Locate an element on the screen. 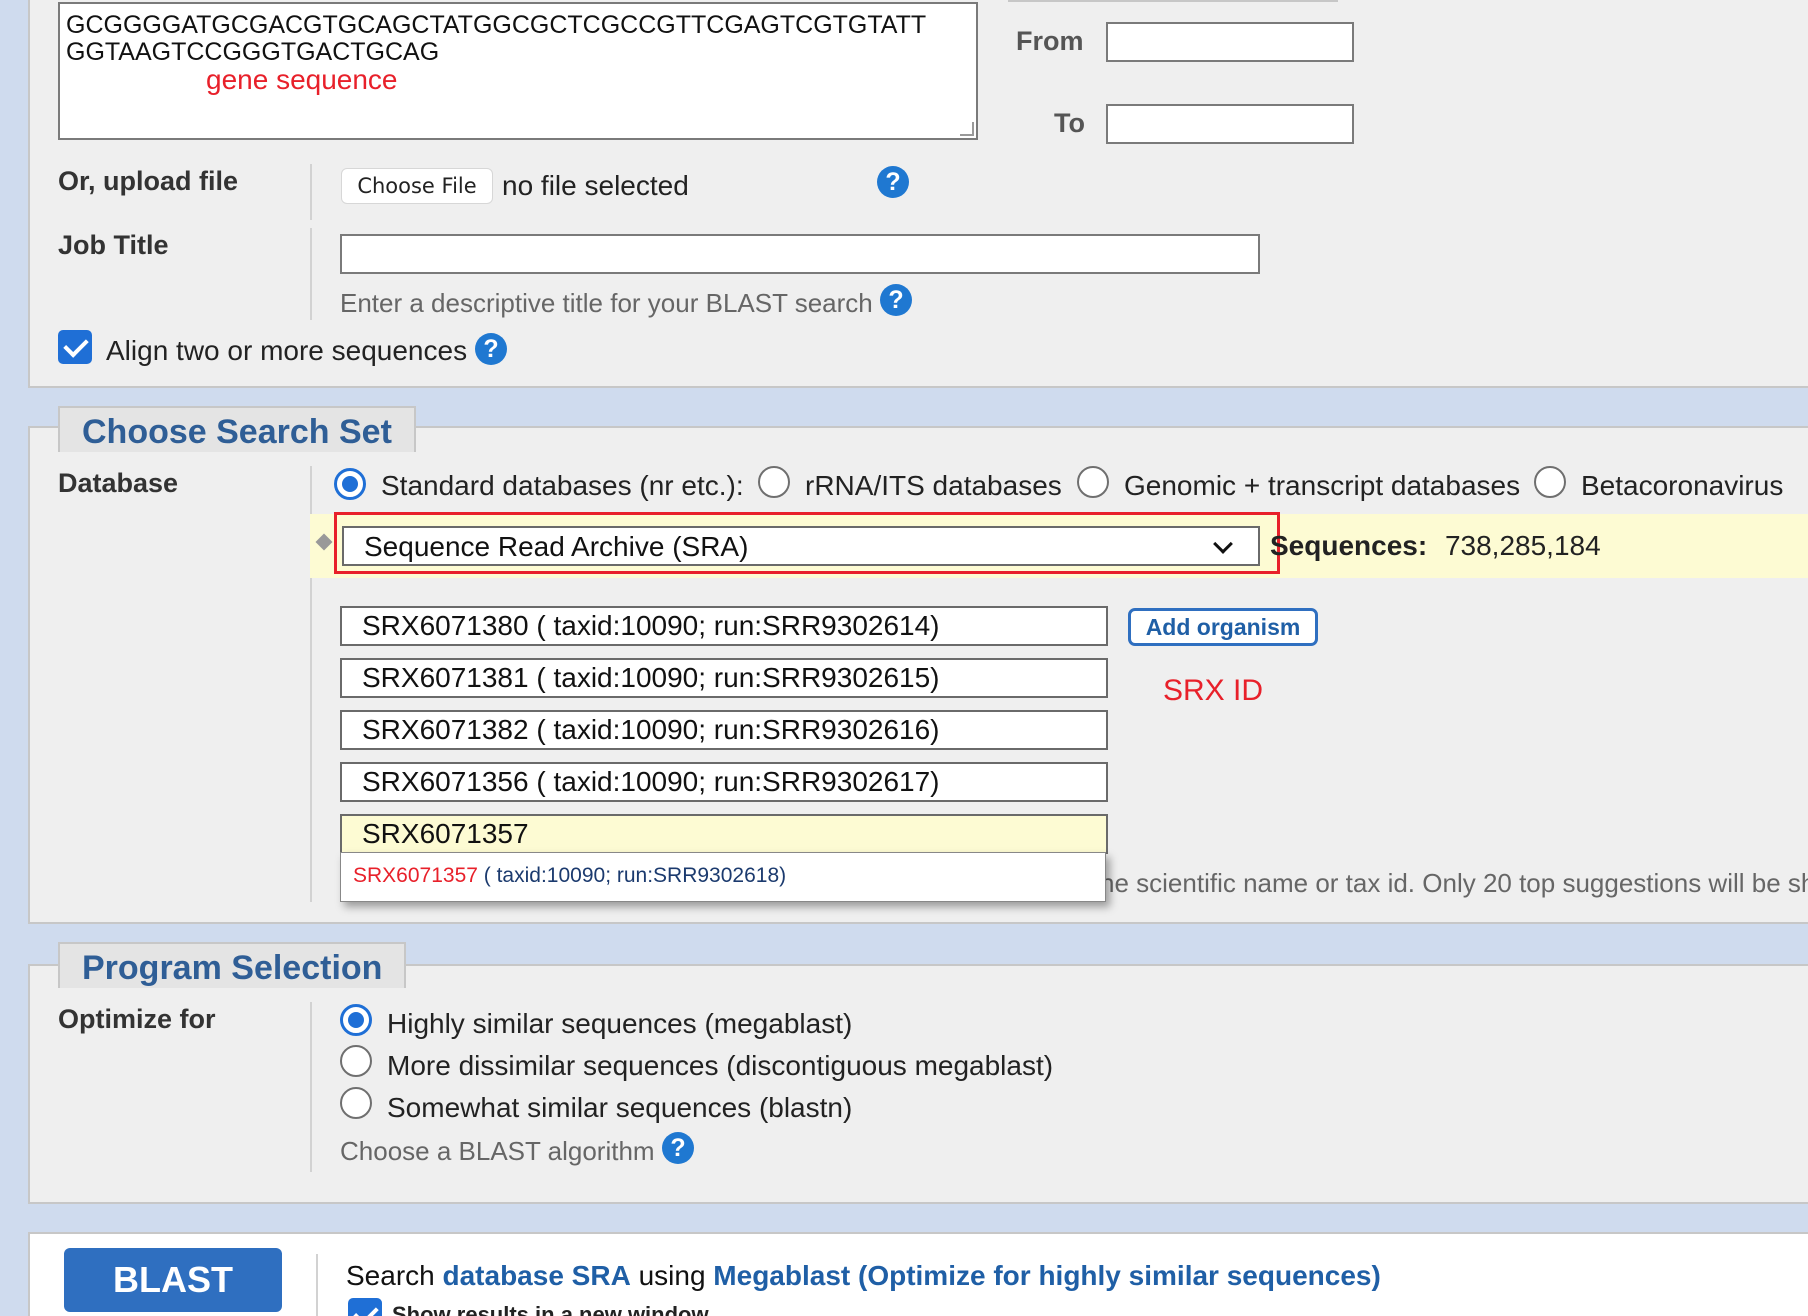  upload-divider is located at coordinates (311, 192).